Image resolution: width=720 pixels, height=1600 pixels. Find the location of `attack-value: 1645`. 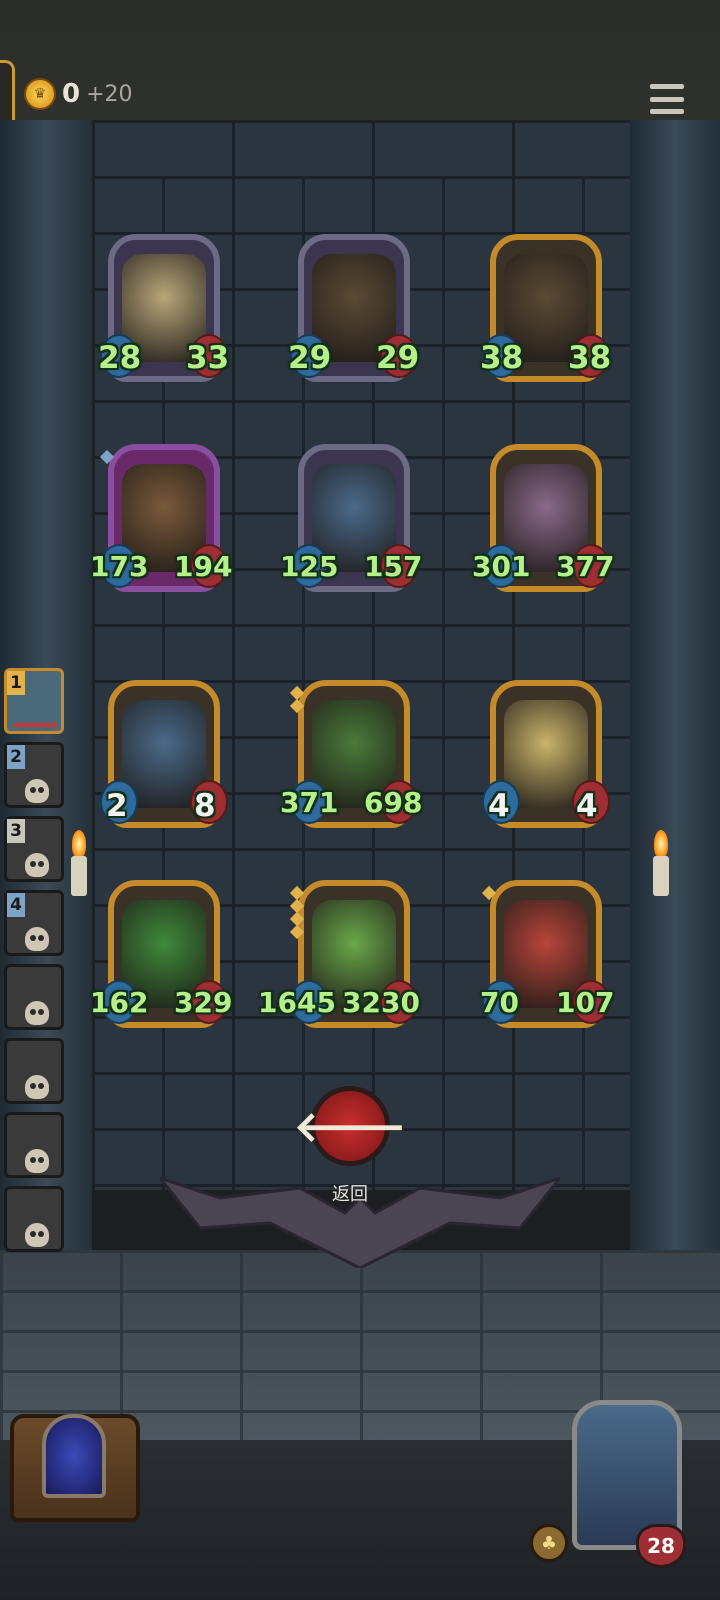

attack-value: 1645 is located at coordinates (297, 1002).